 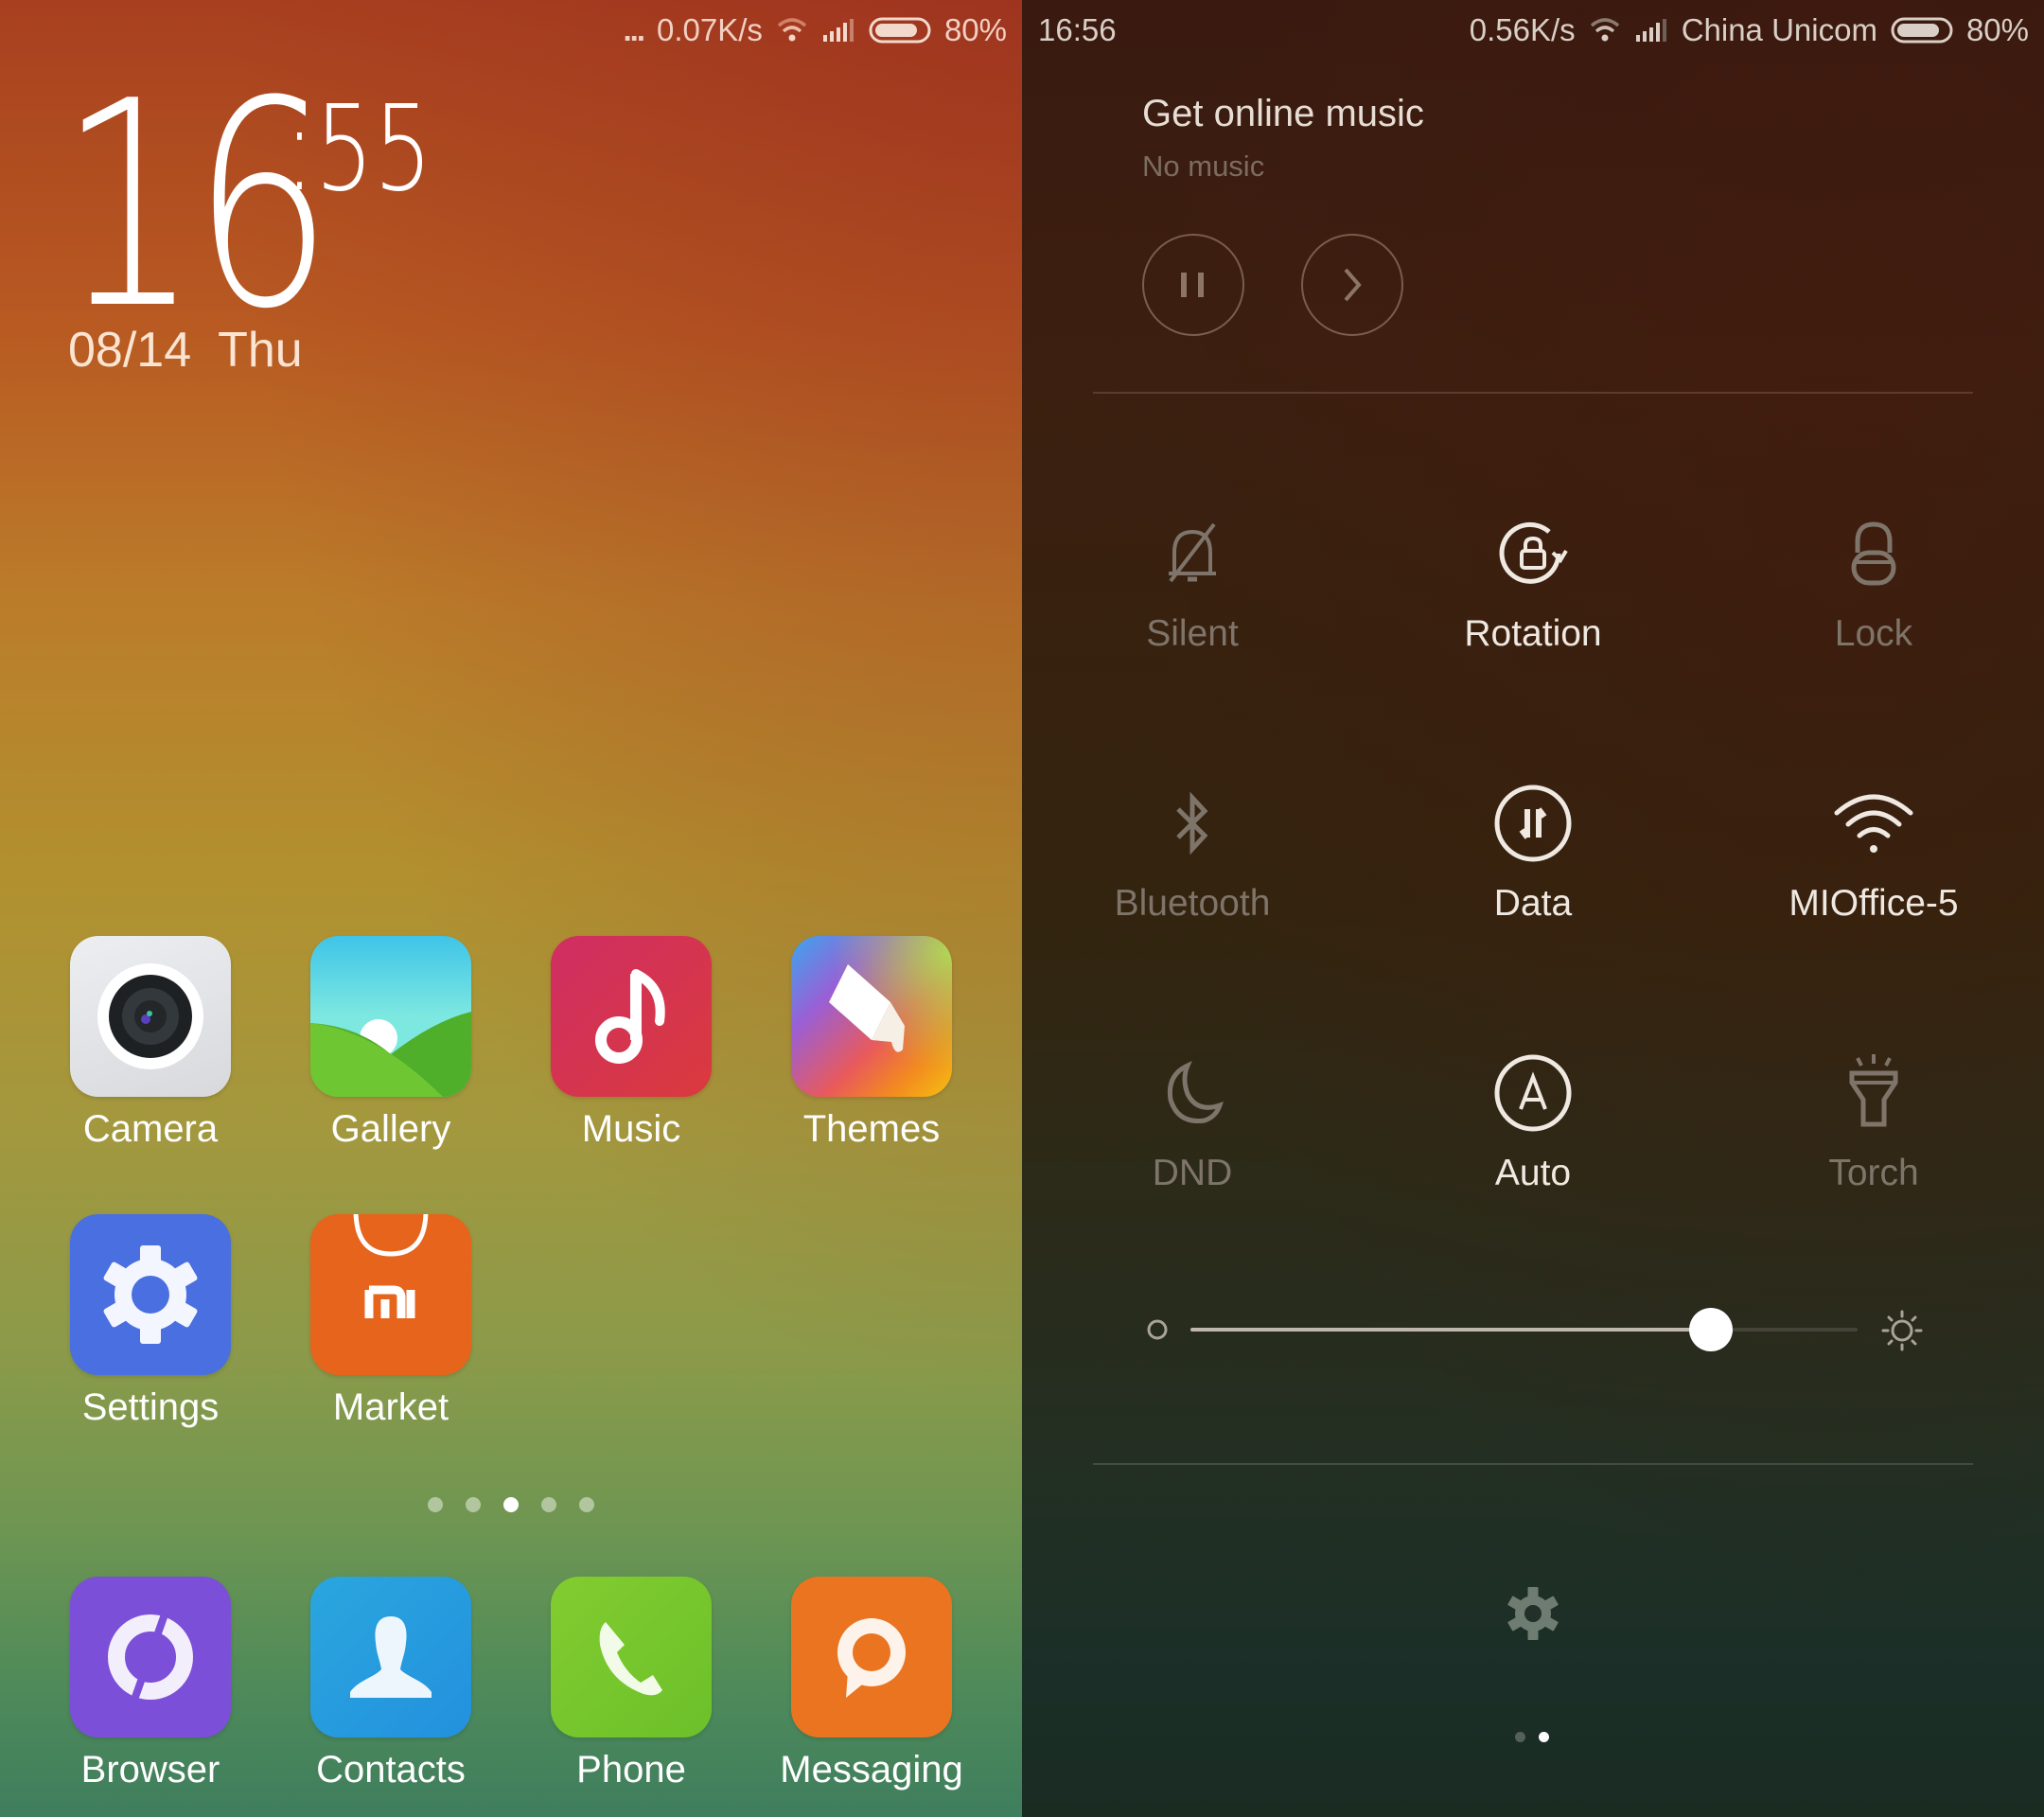 I want to click on themes-icon, so click(x=871, y=1017).